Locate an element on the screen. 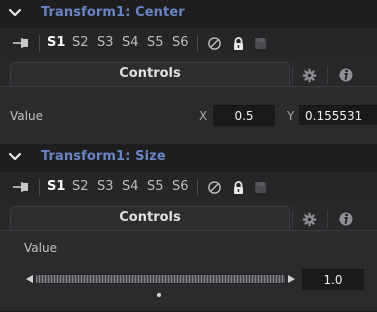 Image resolution: width=377 pixels, height=312 pixels. y-value-field: 0.155531 is located at coordinates (338, 115).